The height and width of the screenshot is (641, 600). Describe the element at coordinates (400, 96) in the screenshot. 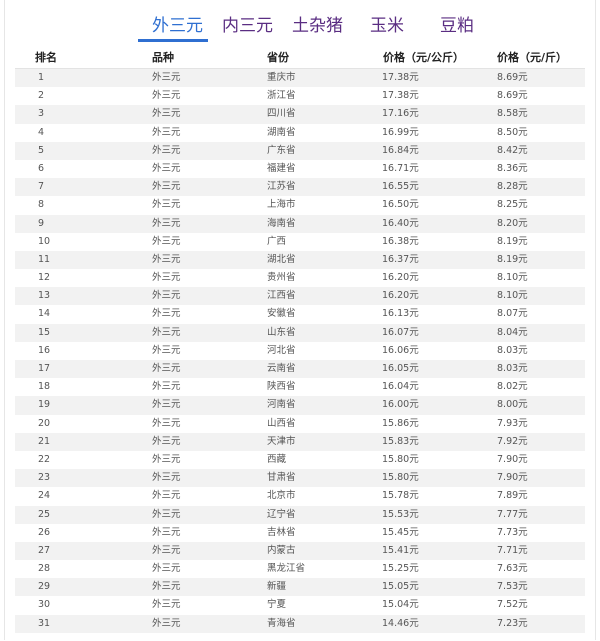

I see `price-kg-cell: 17.38元` at that location.